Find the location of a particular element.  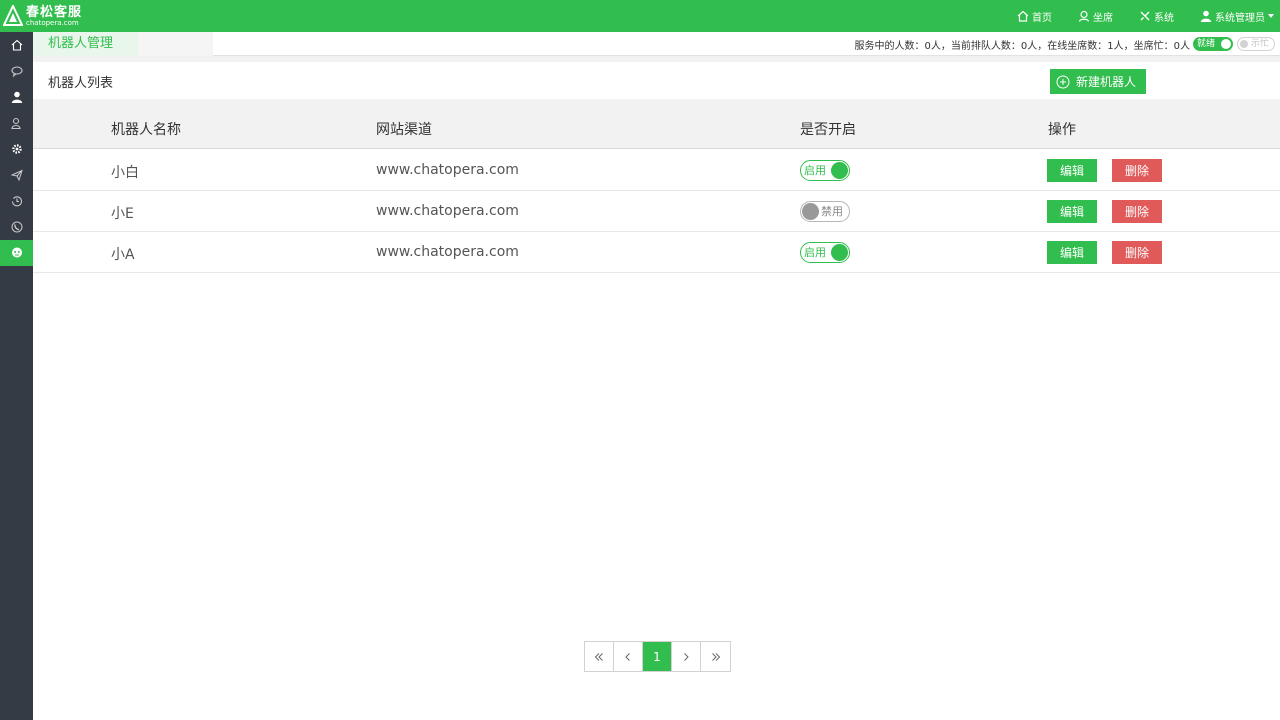

sidebar-item-settings is located at coordinates (16, 149).